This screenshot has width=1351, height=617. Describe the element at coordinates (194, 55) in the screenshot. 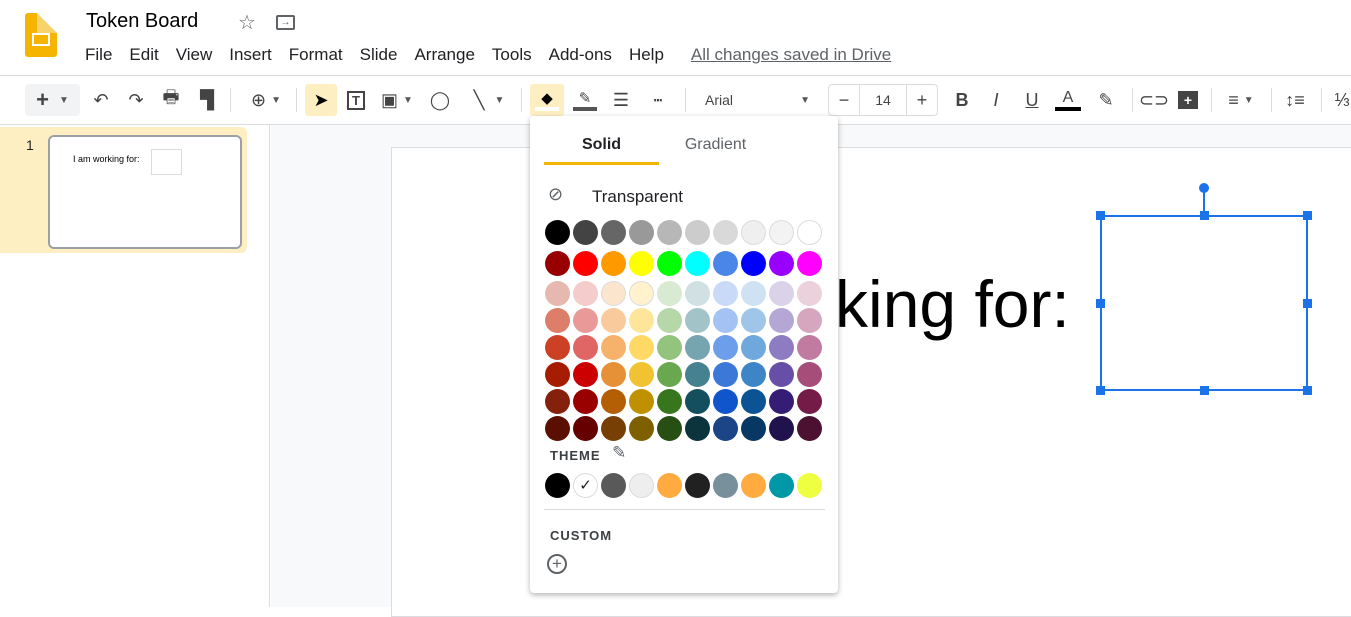

I see `menu-view: View` at that location.